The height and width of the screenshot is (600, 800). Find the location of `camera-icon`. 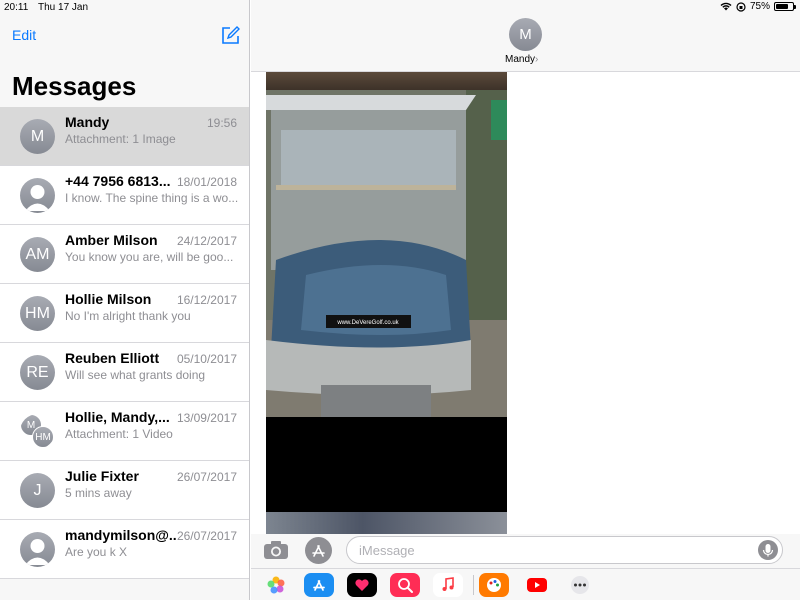

camera-icon is located at coordinates (276, 550).